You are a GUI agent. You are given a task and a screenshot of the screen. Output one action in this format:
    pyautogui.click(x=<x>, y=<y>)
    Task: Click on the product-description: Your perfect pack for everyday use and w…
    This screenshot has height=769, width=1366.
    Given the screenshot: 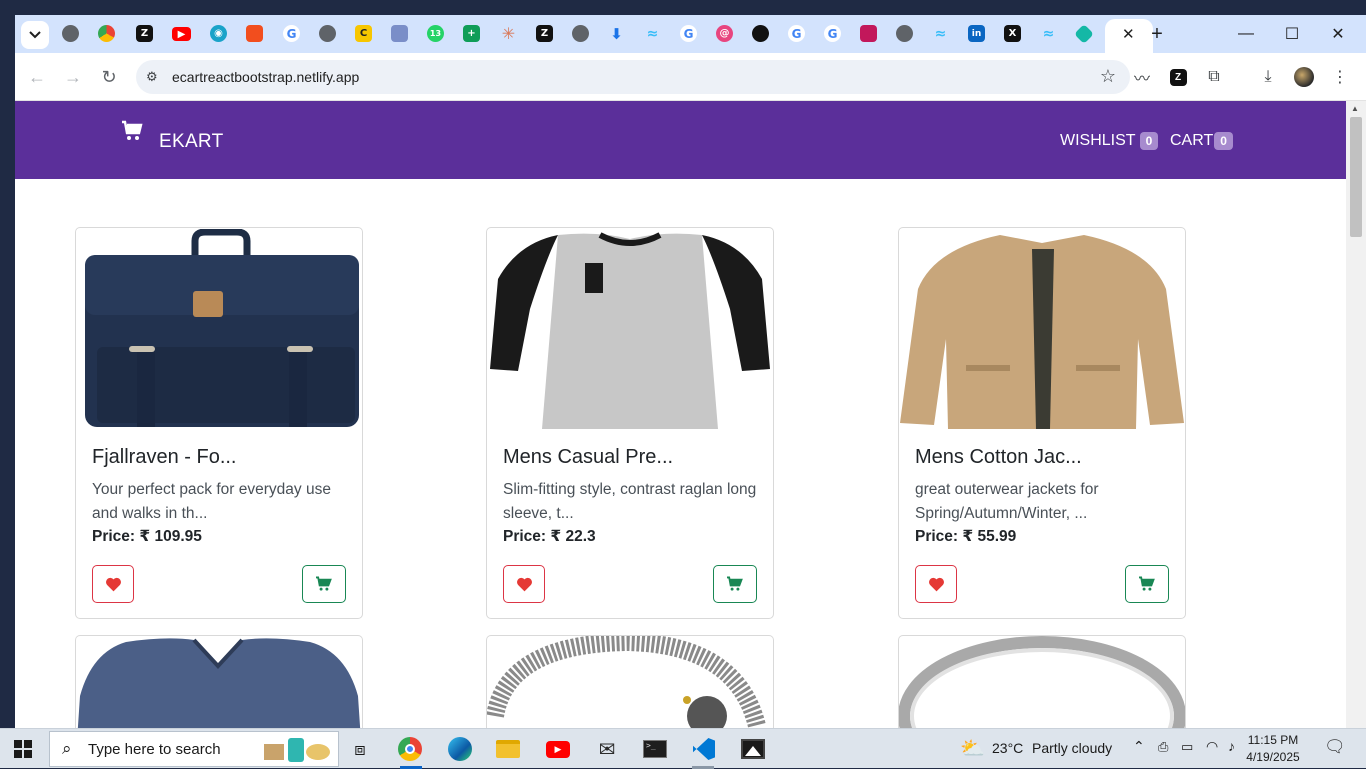 What is the action you would take?
    pyautogui.click(x=211, y=501)
    